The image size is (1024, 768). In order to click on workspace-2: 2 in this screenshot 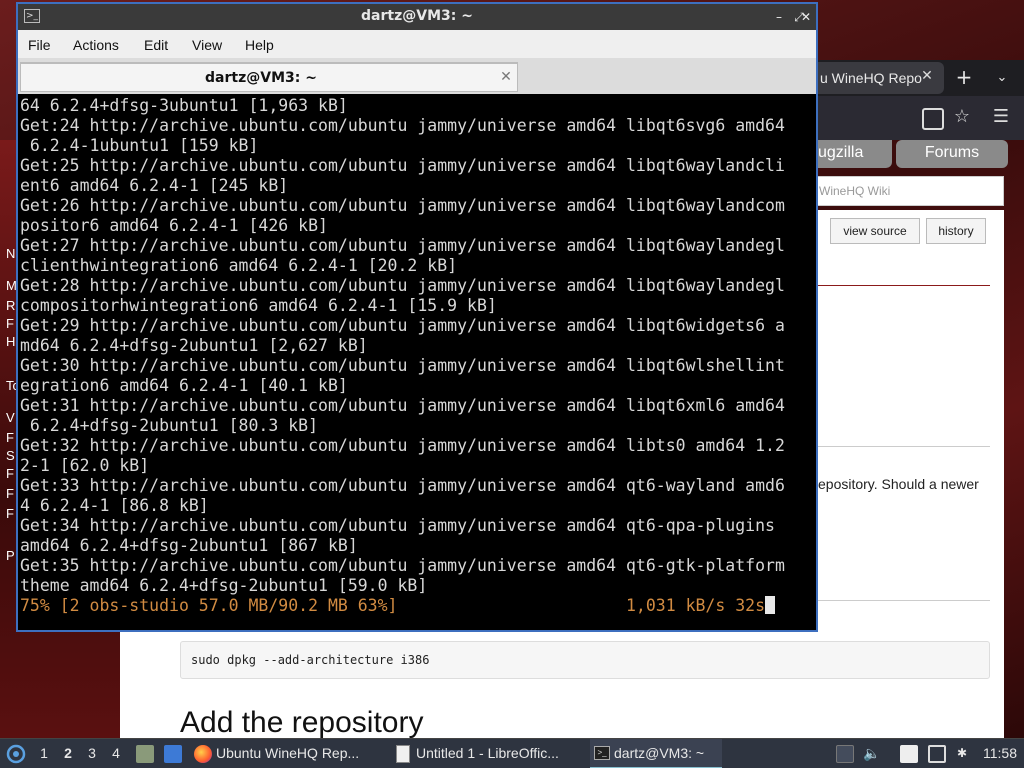, I will do `click(68, 753)`.